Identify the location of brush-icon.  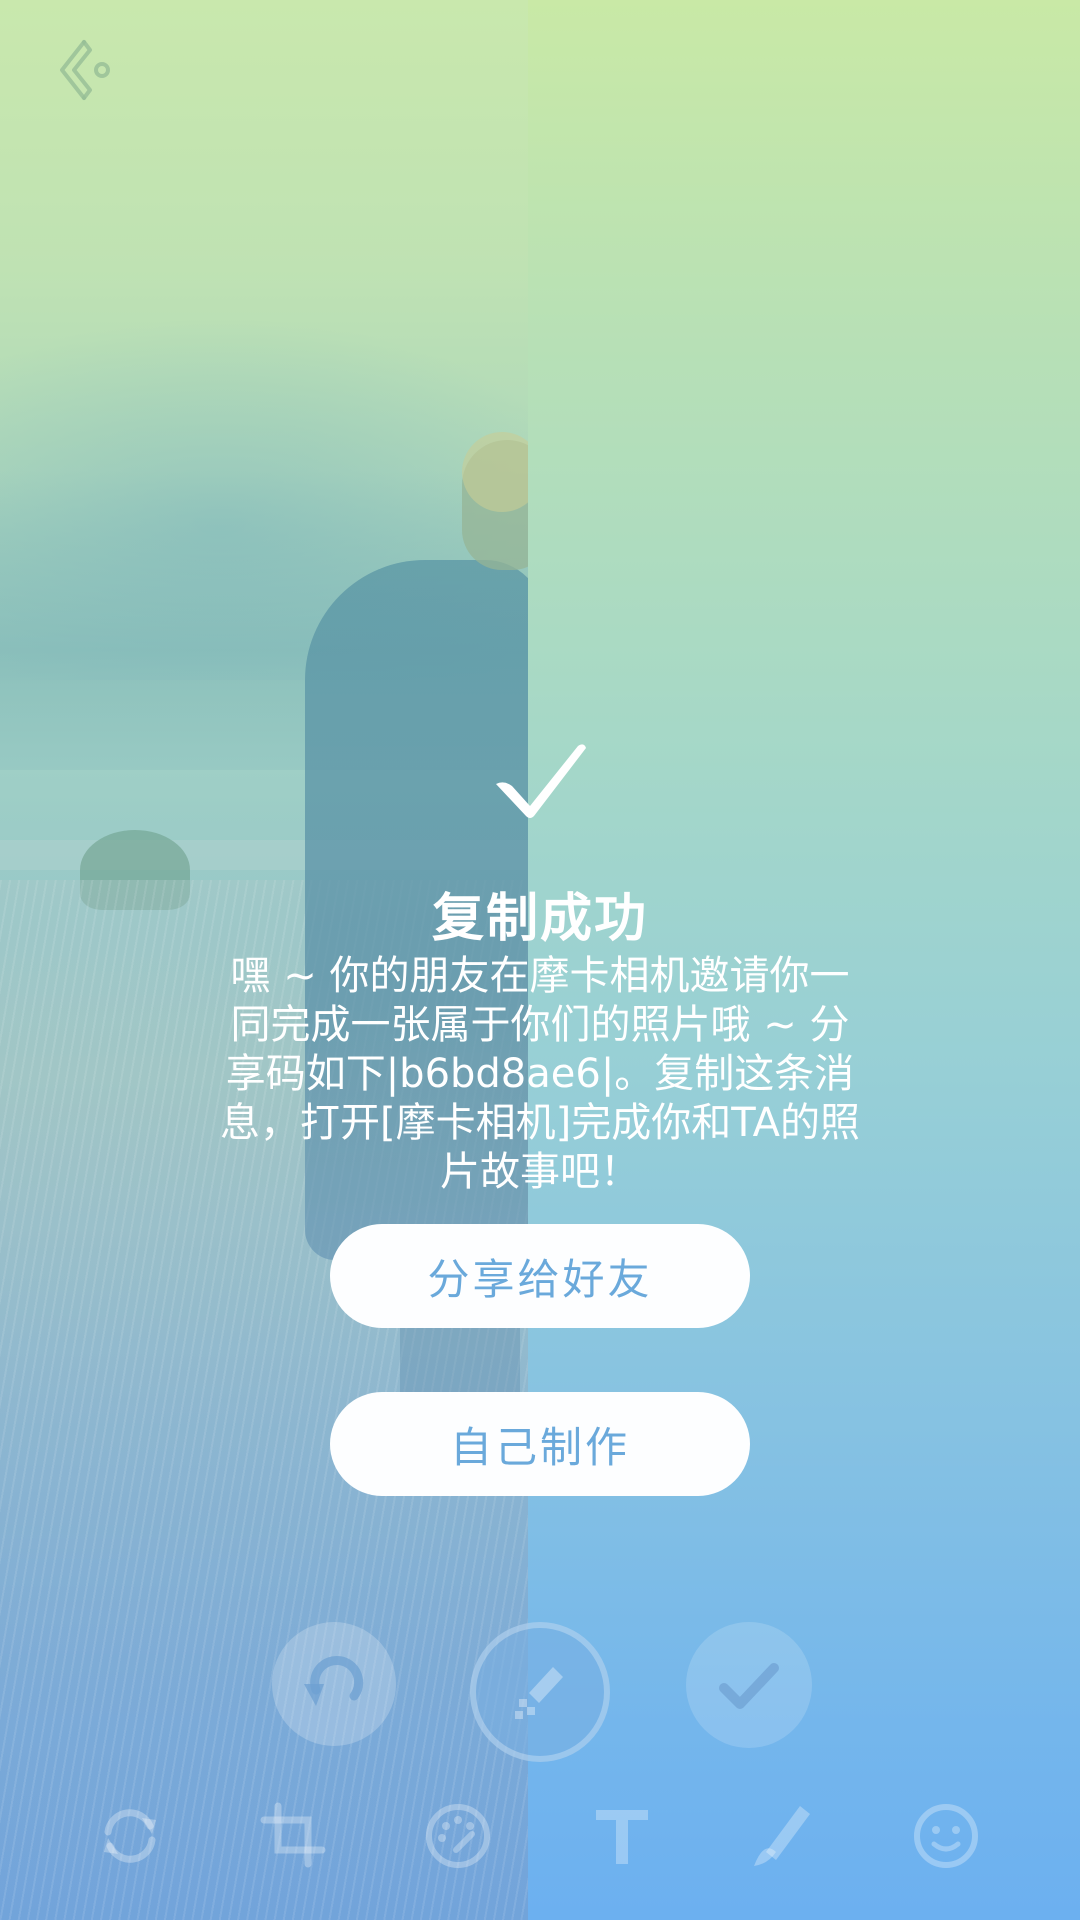
(539, 1693).